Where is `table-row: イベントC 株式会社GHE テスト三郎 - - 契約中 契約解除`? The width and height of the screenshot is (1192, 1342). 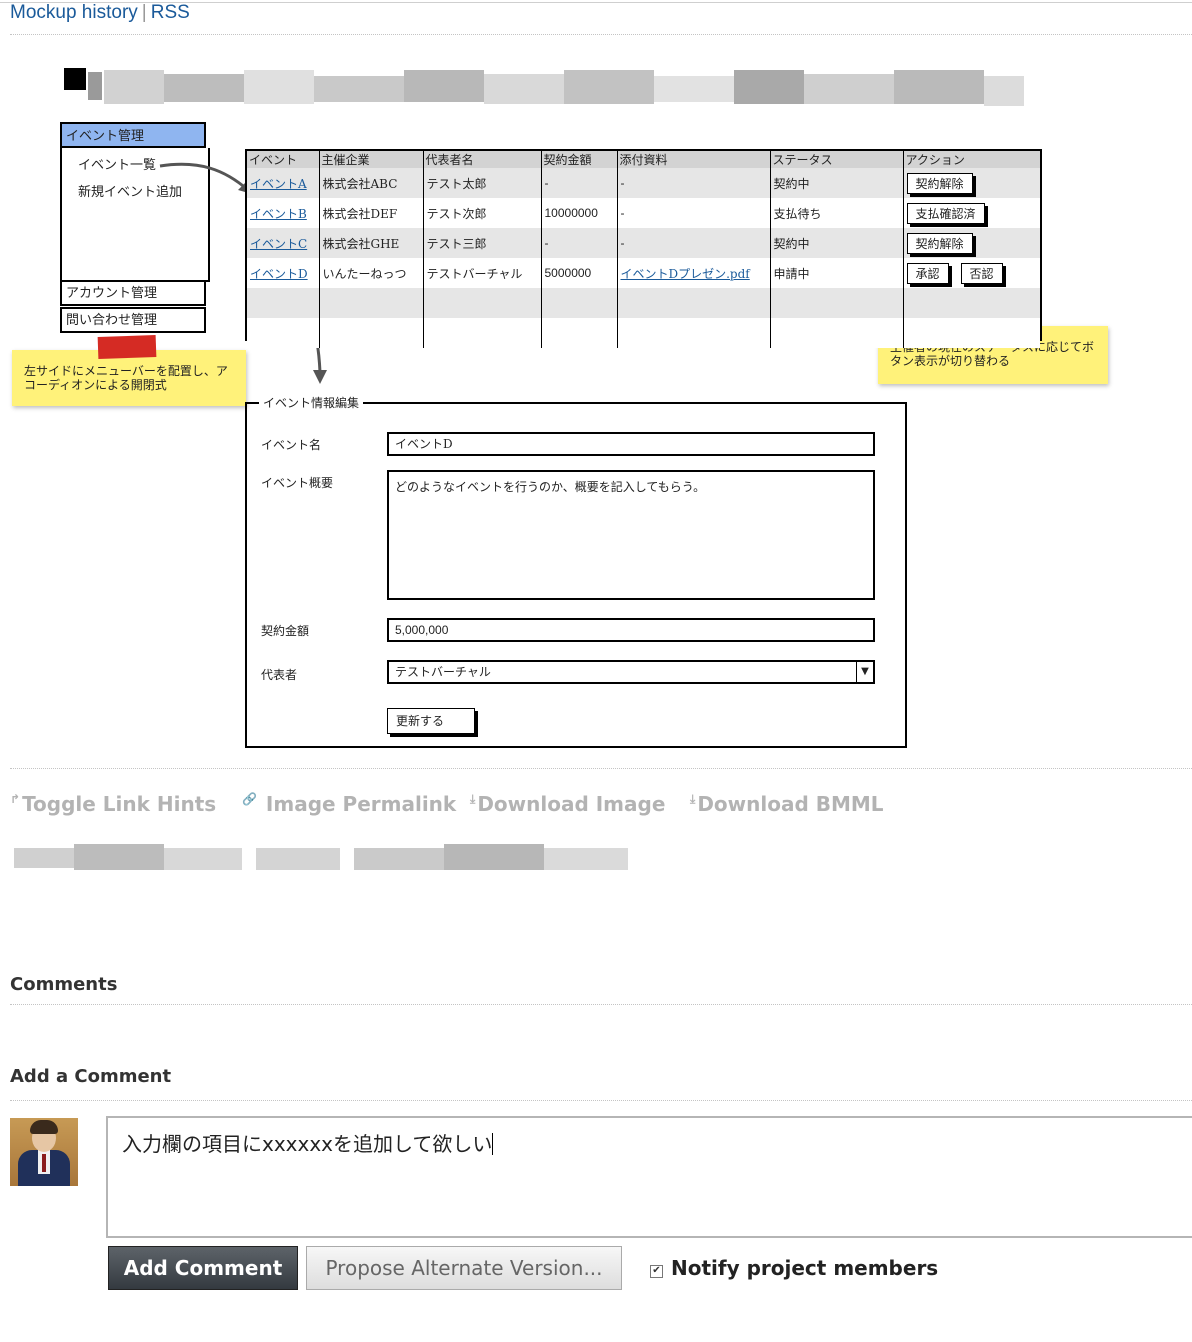 table-row: イベントC 株式会社GHE テスト三郎 - - 契約中 契約解除 is located at coordinates (643, 243).